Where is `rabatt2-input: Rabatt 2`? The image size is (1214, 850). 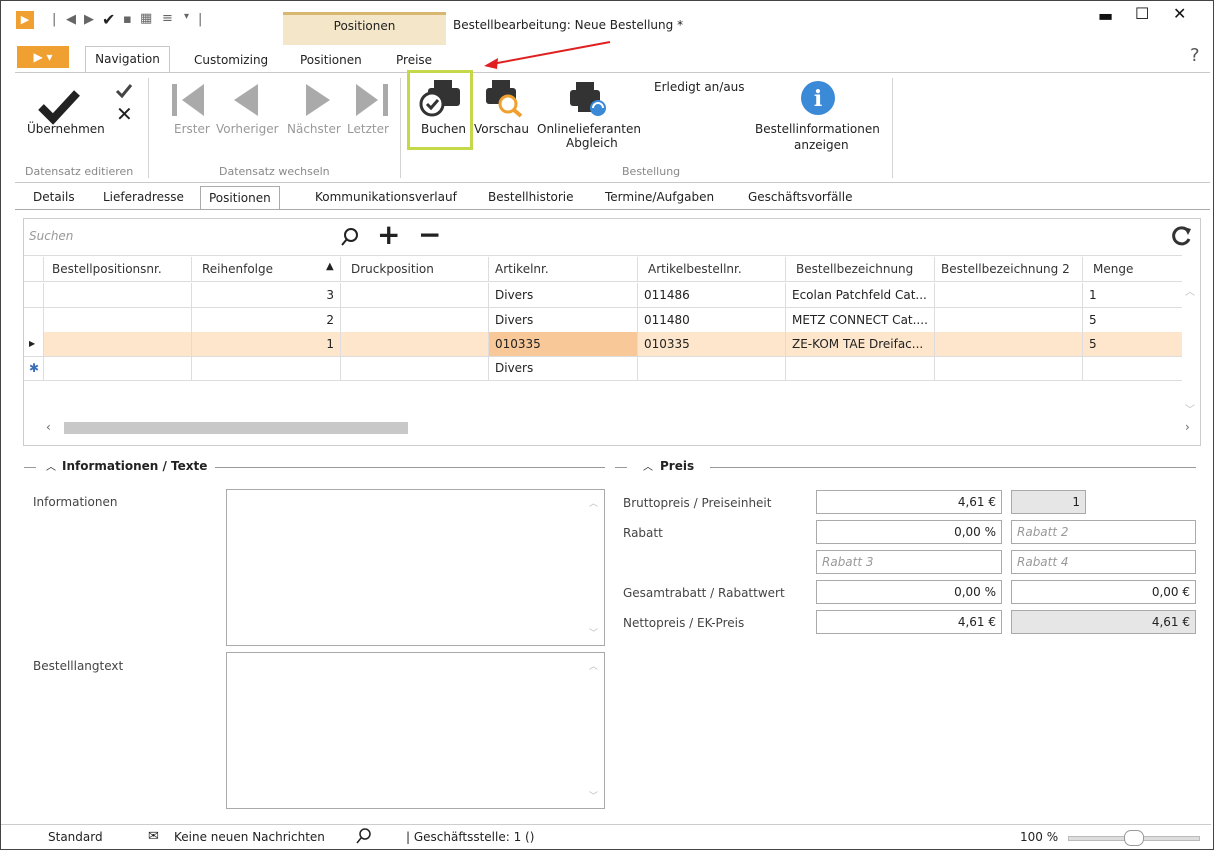
rabatt2-input: Rabatt 2 is located at coordinates (1103, 532).